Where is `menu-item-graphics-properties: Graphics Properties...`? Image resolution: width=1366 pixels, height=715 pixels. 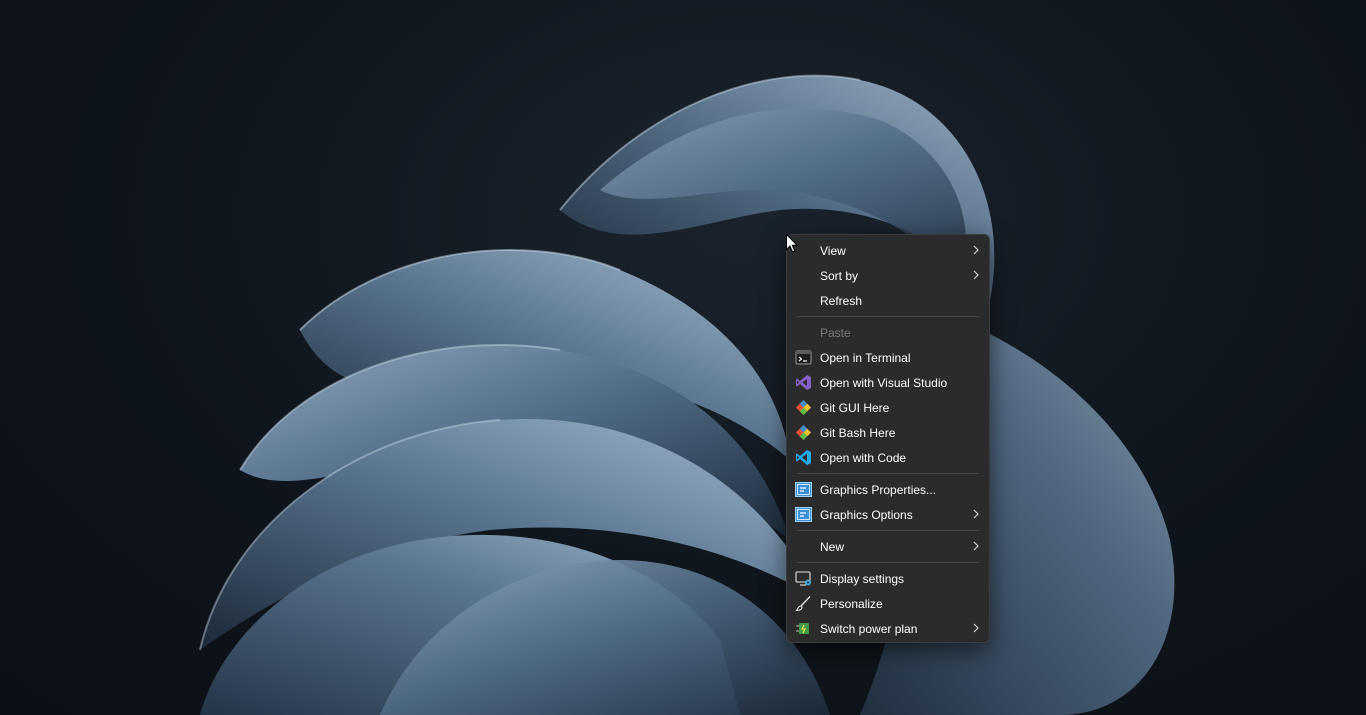
menu-item-graphics-properties: Graphics Properties... is located at coordinates (888, 489).